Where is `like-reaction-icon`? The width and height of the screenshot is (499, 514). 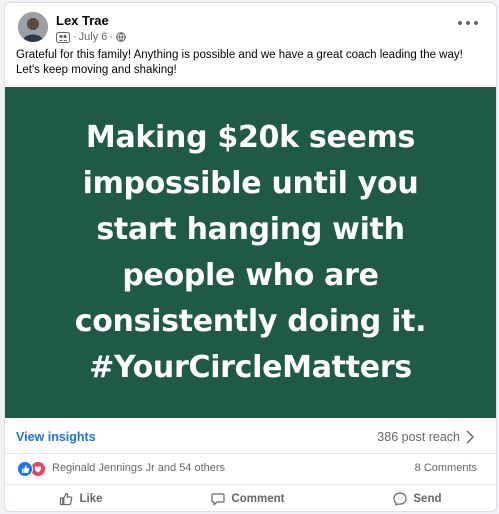
like-reaction-icon is located at coordinates (25, 469).